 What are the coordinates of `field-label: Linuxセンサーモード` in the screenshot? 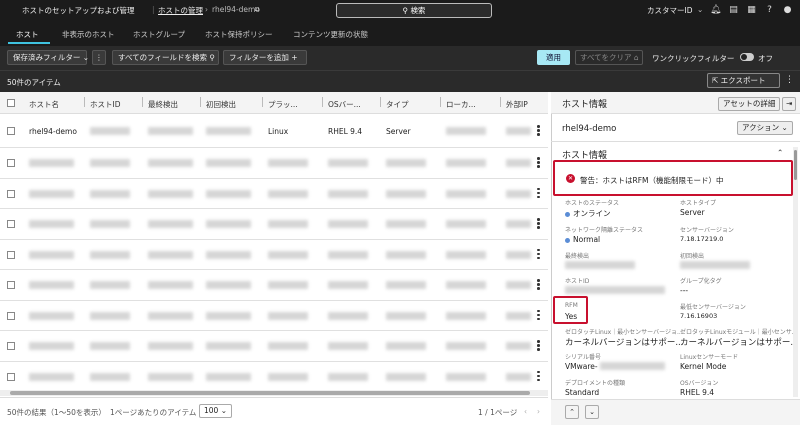 It's located at (709, 357).